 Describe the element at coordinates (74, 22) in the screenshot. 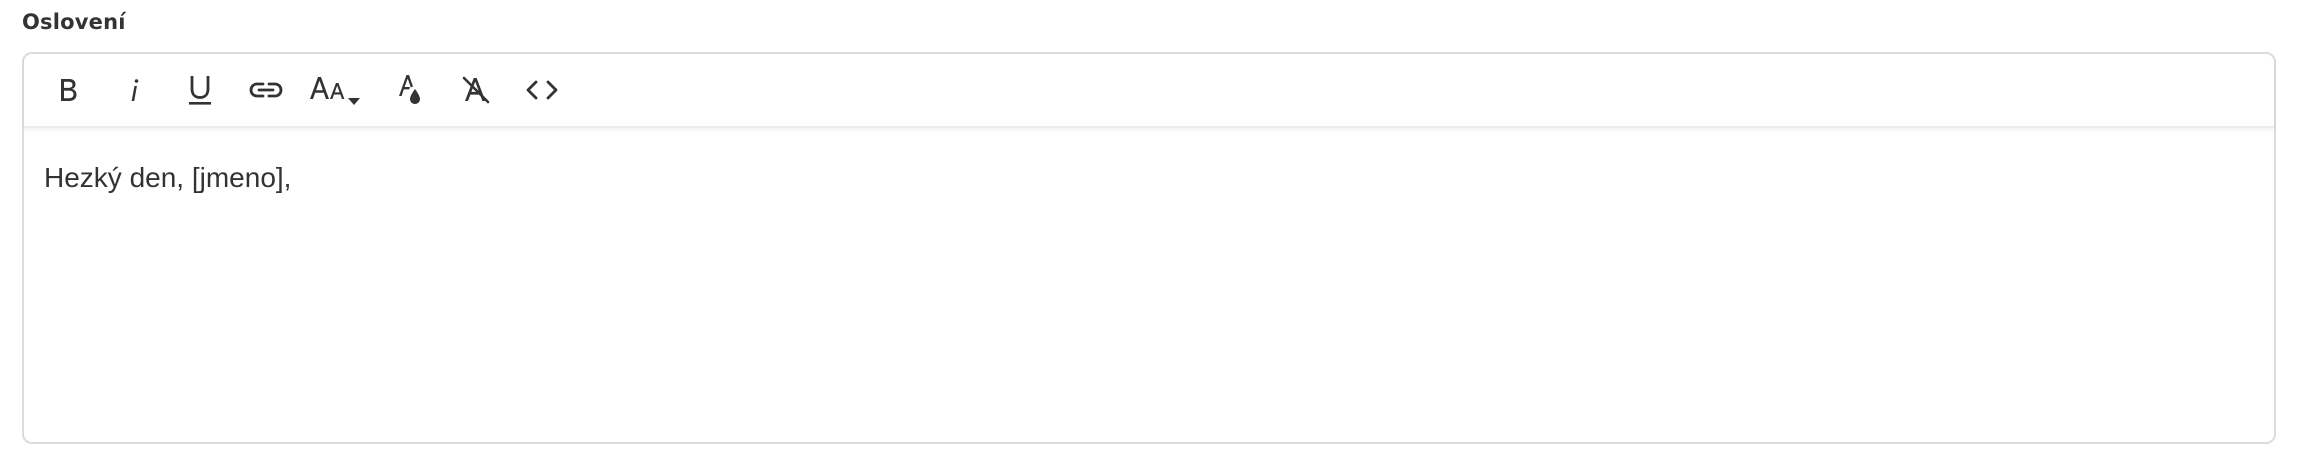

I see `field-label: Oslovení` at that location.